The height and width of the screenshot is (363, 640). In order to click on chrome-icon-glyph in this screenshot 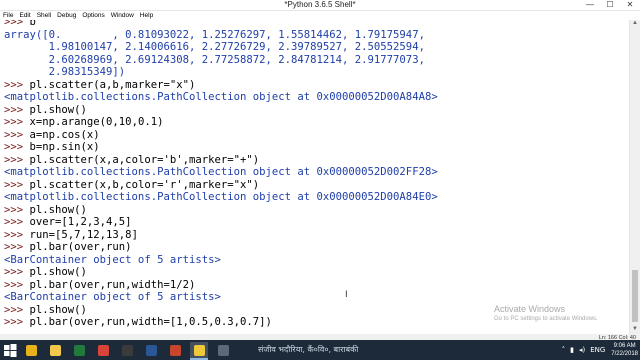, I will do `click(103, 350)`.